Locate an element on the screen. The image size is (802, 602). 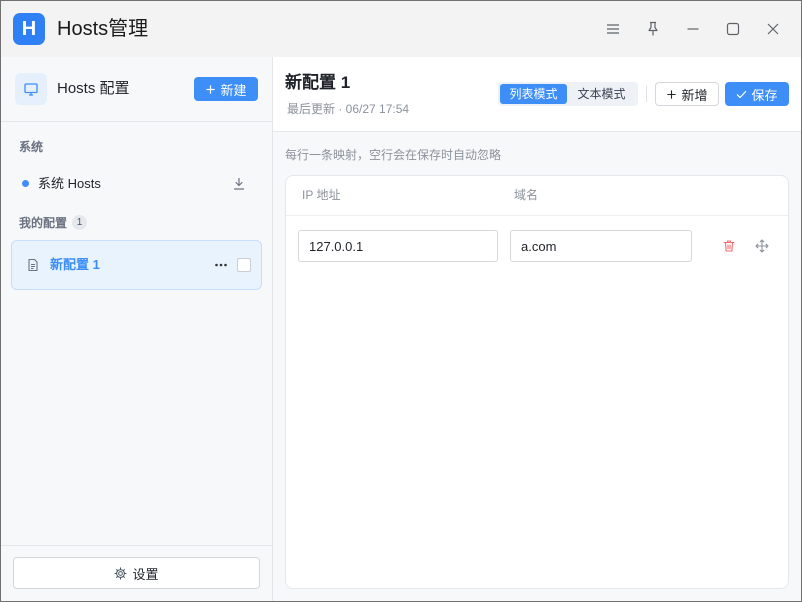
my-configs-section-label: 我的配置 is located at coordinates (43, 223).